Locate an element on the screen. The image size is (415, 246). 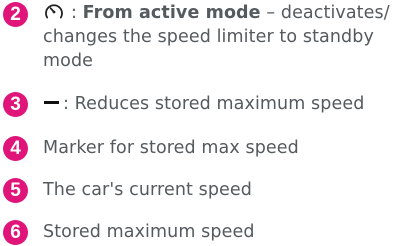
callout-number-badge: 5 is located at coordinates (15, 190).